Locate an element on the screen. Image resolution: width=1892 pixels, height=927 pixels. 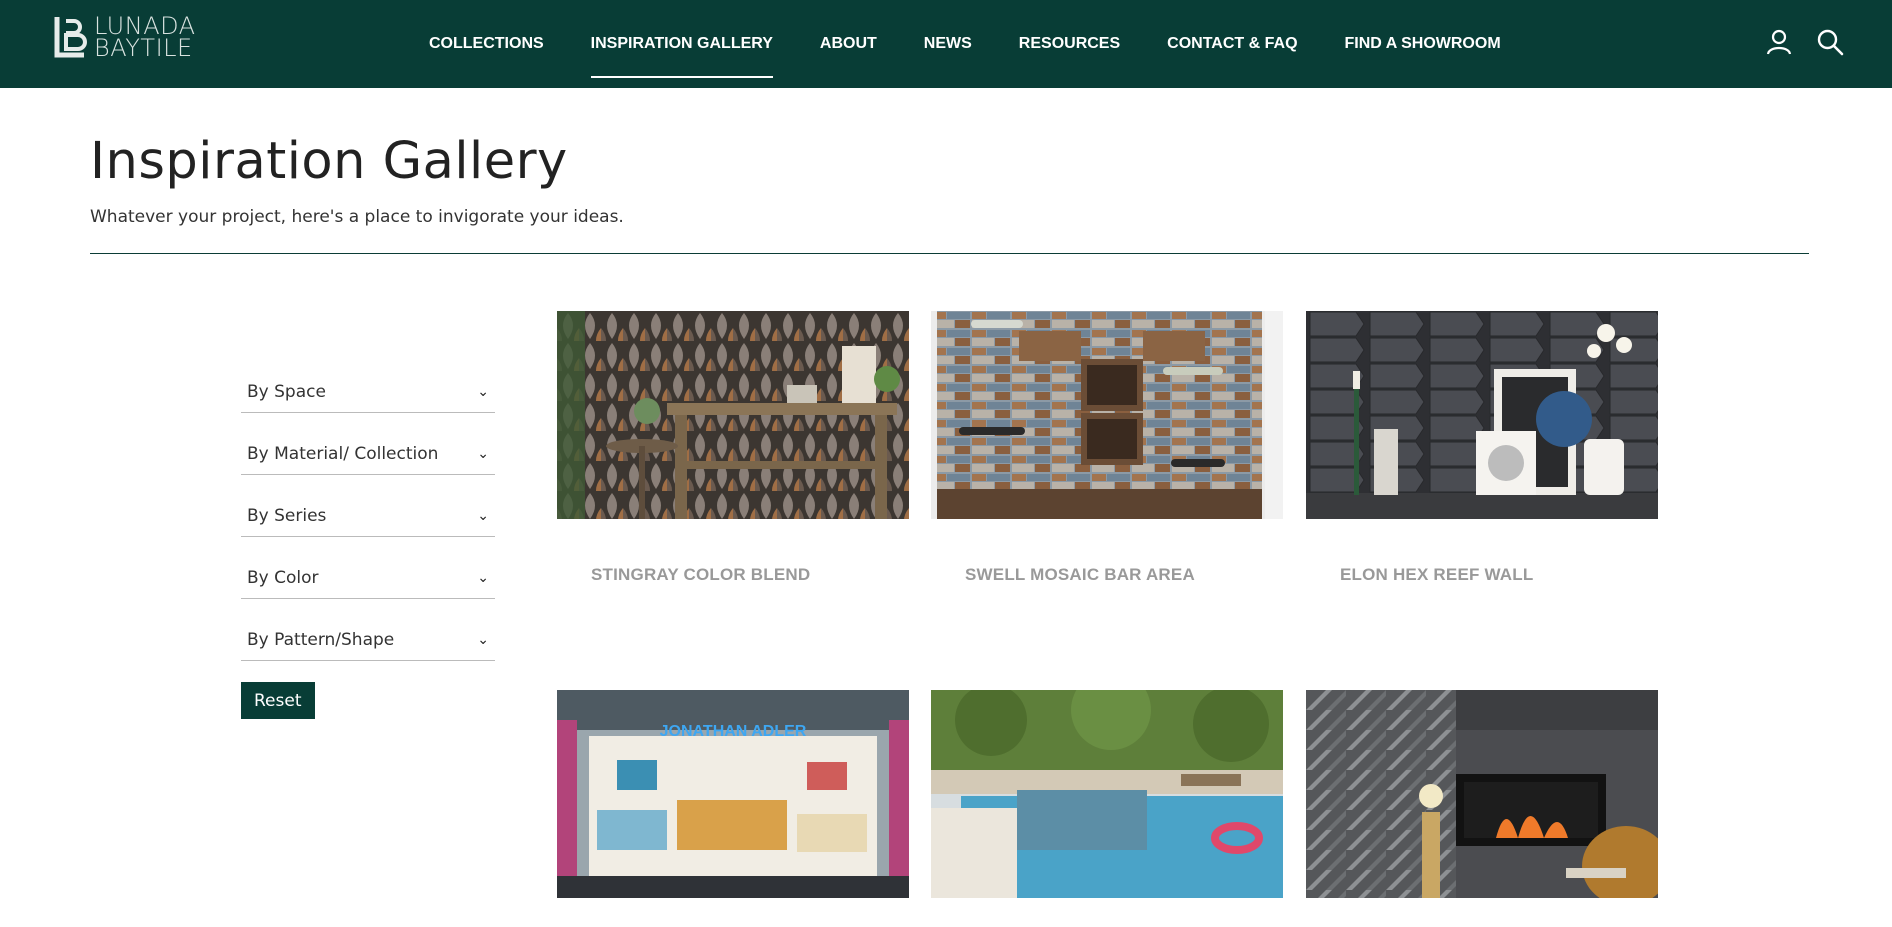
filter-label: By Space is located at coordinates (286, 392).